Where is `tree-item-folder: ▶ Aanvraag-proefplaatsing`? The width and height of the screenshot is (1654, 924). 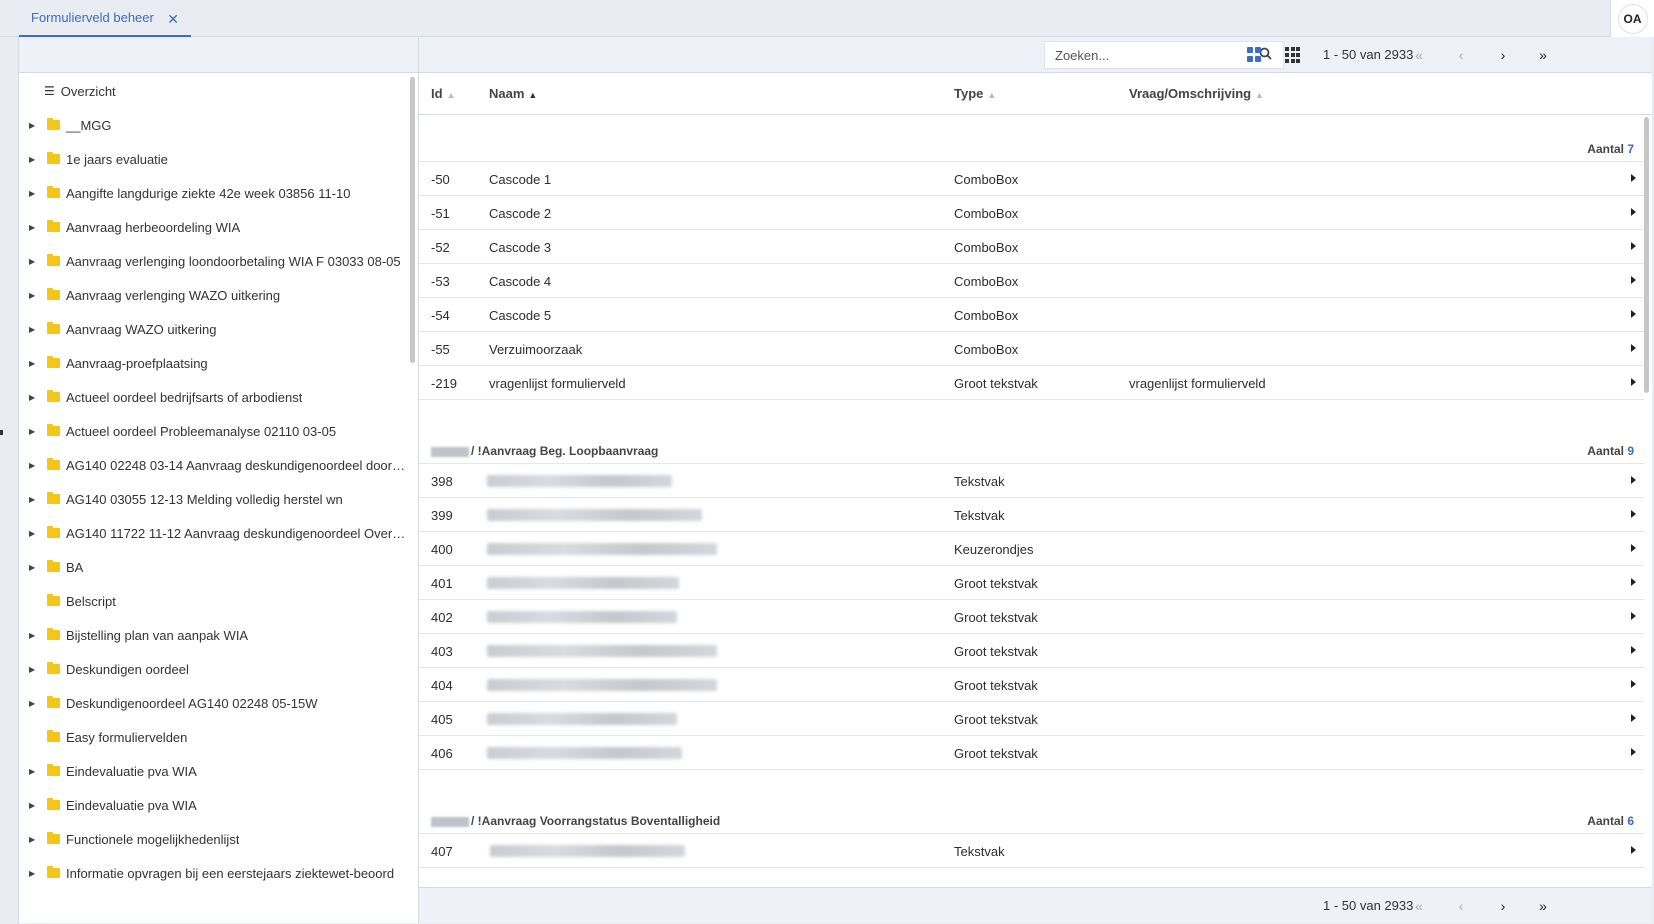 tree-item-folder: ▶ Aanvraag-proefplaatsing is located at coordinates (214, 363).